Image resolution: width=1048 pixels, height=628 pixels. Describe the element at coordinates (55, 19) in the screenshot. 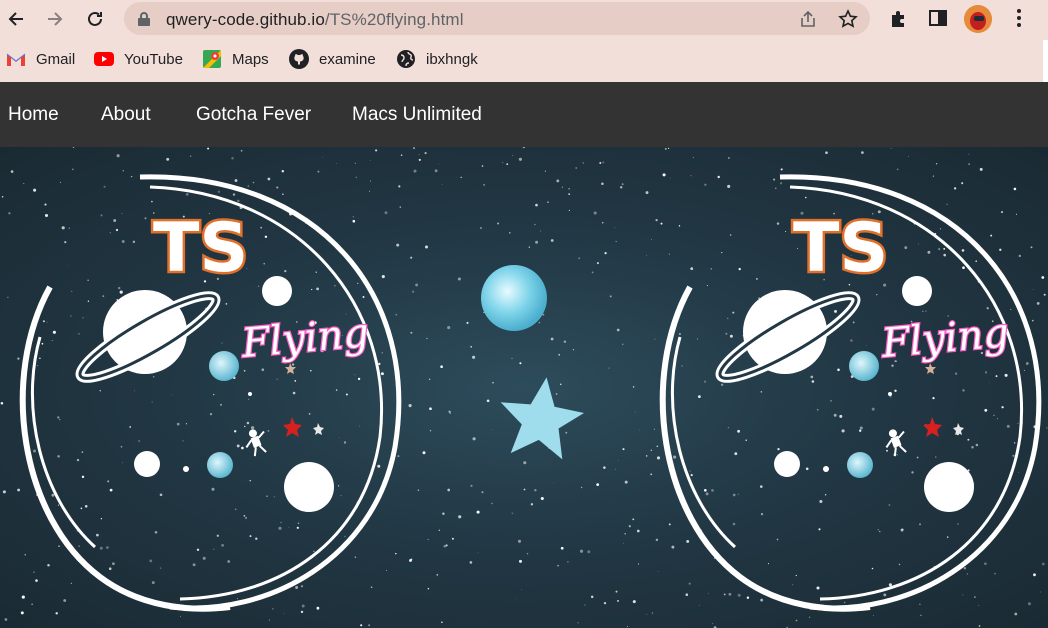

I see `forward-button` at that location.